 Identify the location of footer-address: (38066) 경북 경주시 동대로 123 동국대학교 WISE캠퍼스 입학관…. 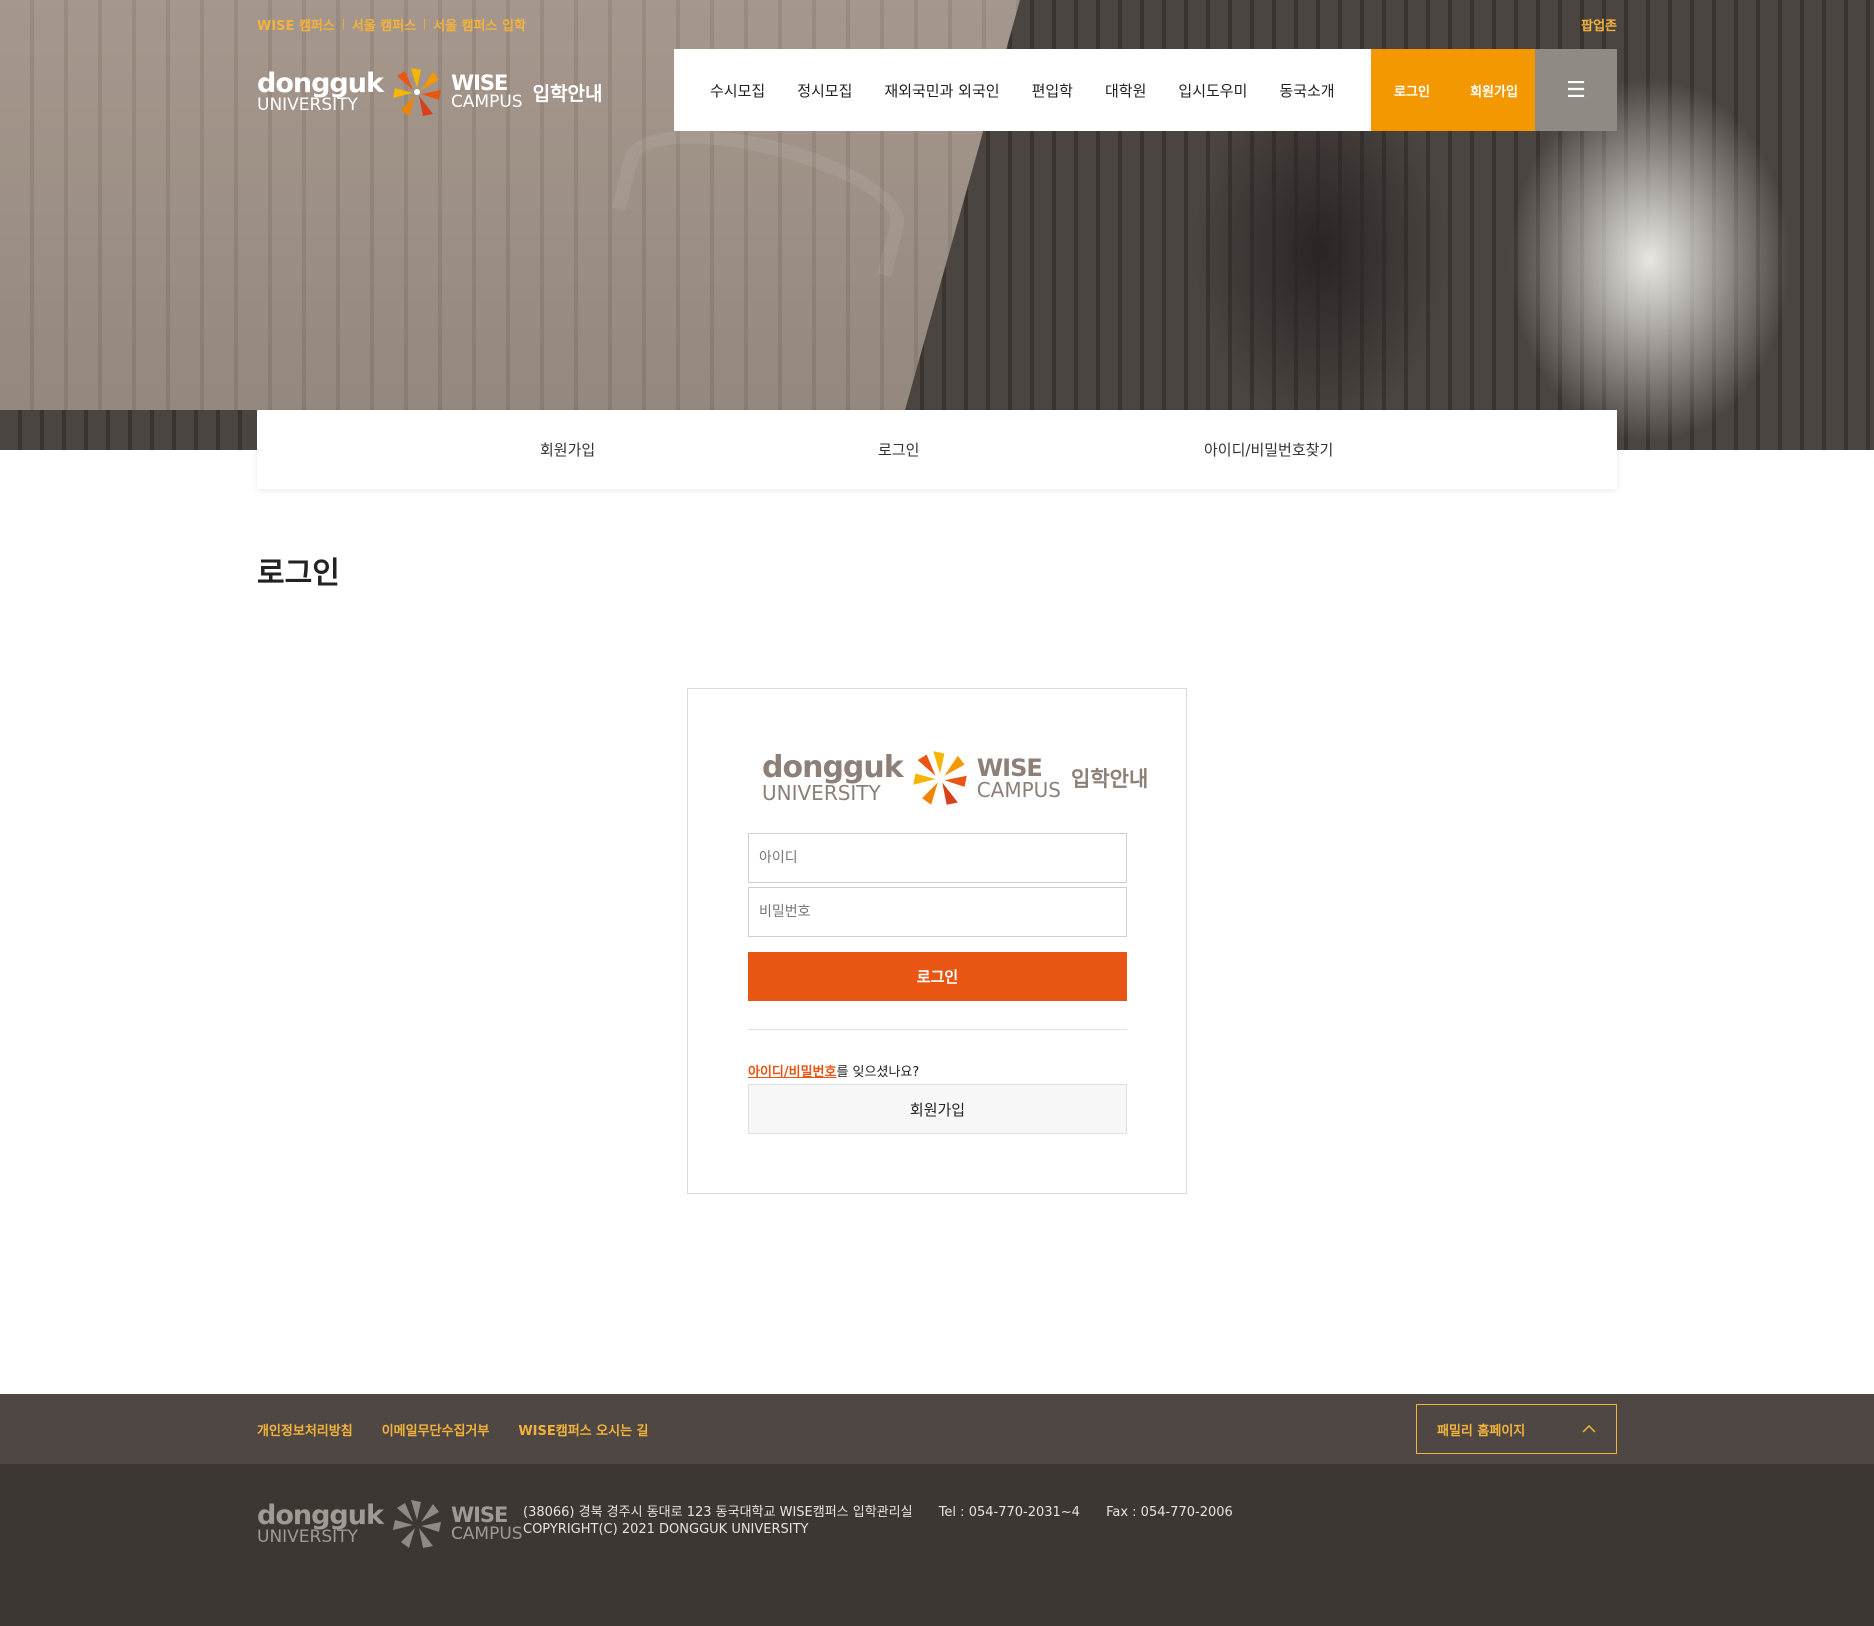
(718, 1512).